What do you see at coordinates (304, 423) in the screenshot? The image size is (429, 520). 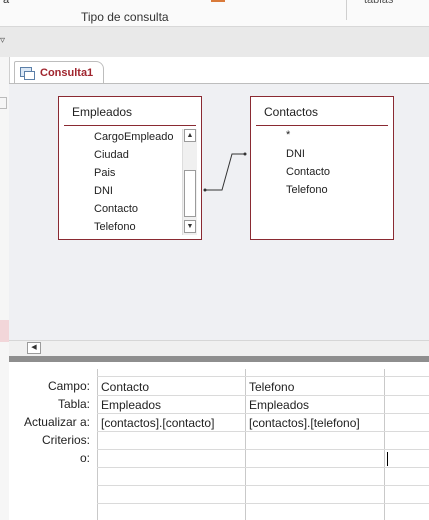 I see `grid-cell-actualizar: [contactos].[telefono]` at bounding box center [304, 423].